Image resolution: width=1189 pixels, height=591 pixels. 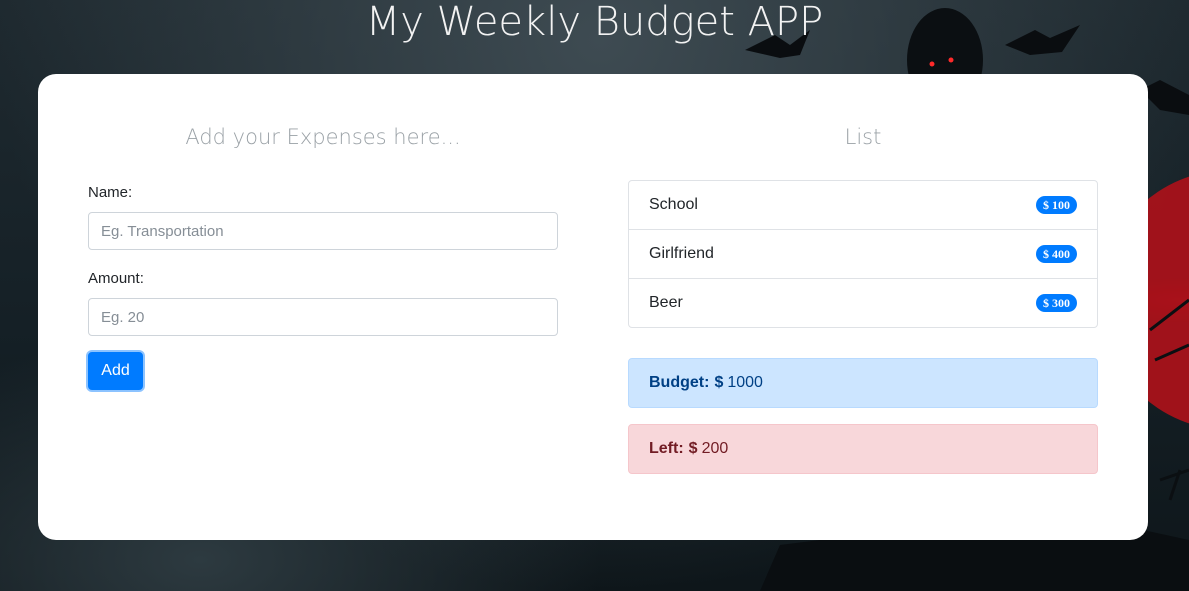 What do you see at coordinates (863, 205) in the screenshot?
I see `list-item: School $ 100` at bounding box center [863, 205].